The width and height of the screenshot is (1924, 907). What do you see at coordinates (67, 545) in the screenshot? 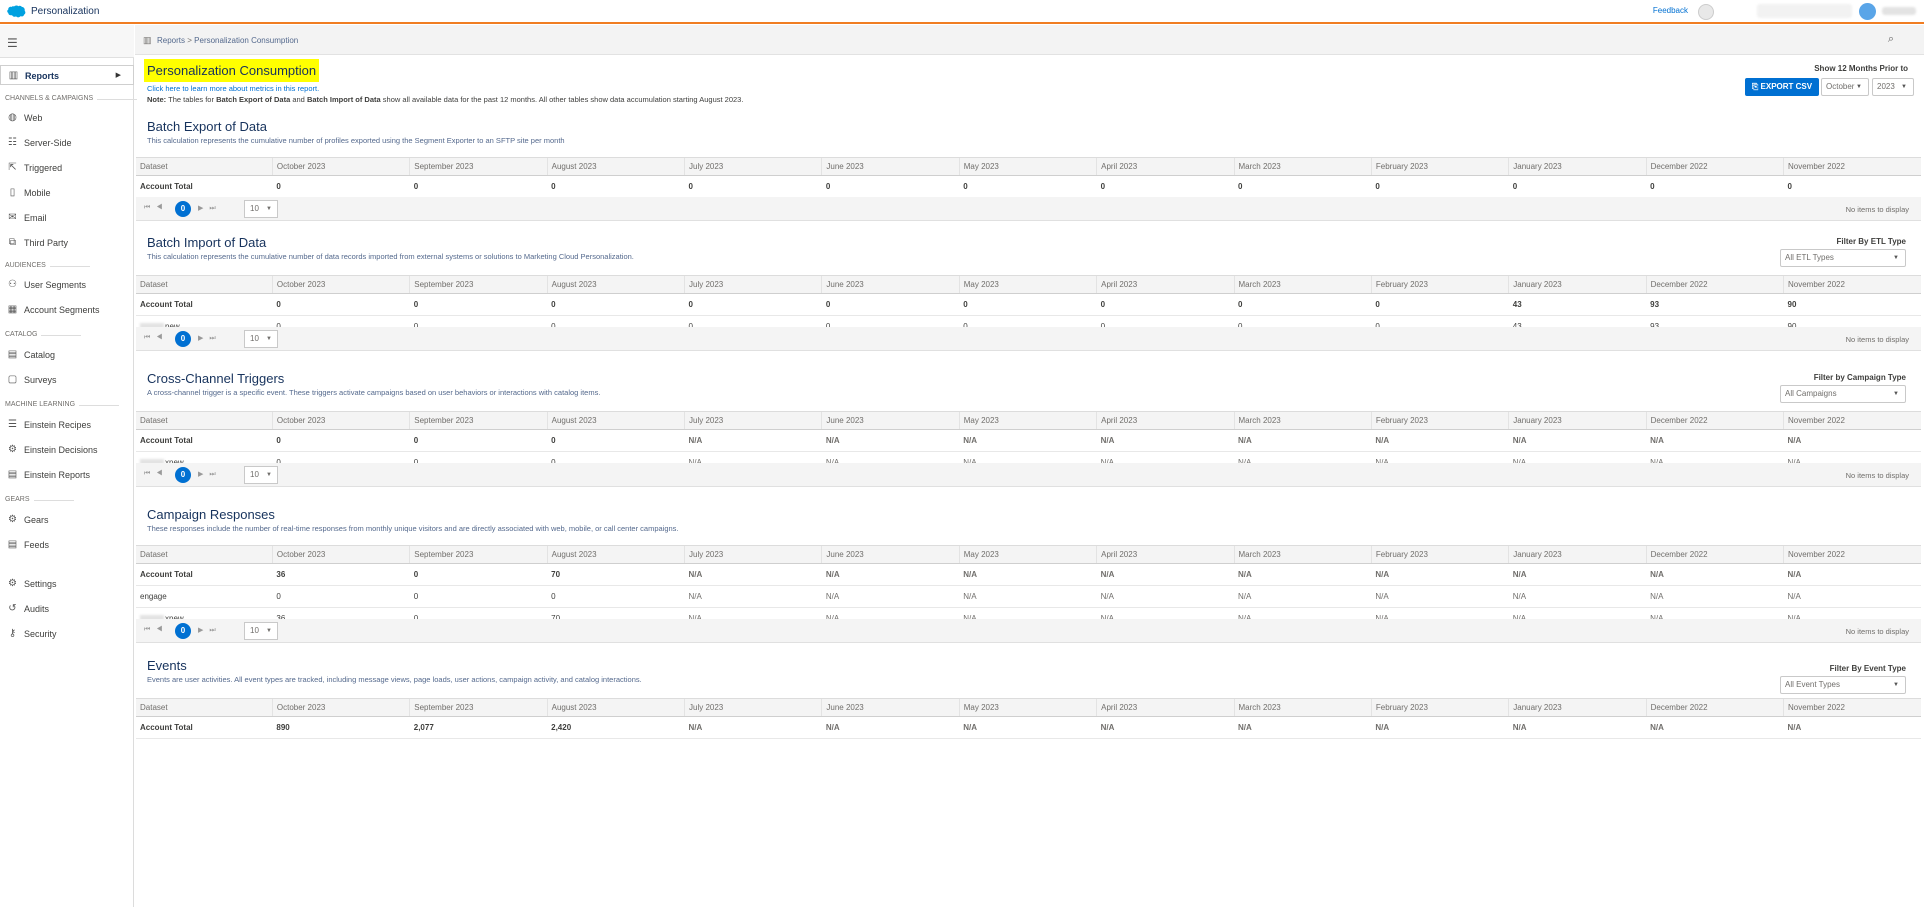
I see `sidebar-item-feeds: ▤ Feeds` at bounding box center [67, 545].